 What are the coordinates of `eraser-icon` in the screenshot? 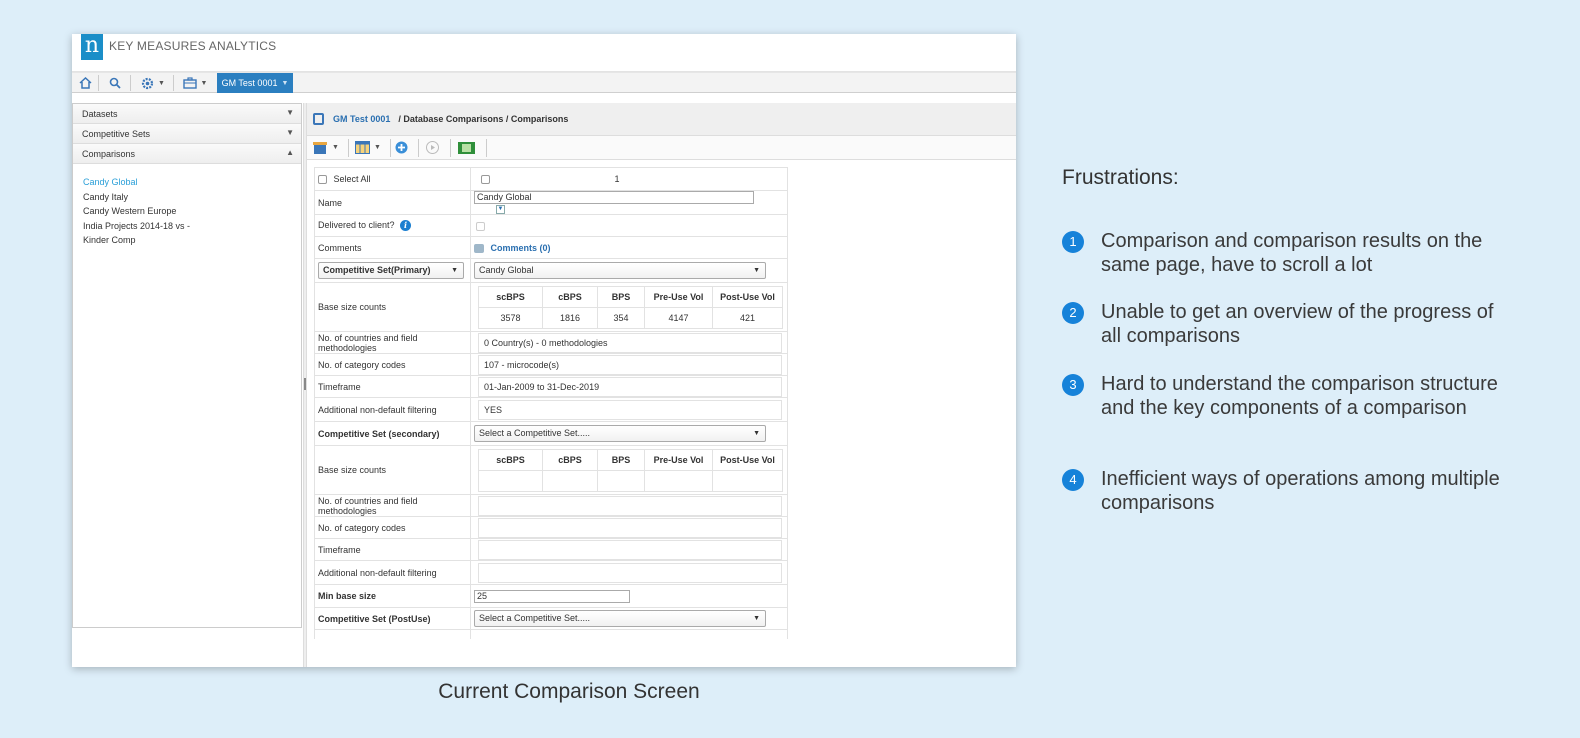 It's located at (320, 148).